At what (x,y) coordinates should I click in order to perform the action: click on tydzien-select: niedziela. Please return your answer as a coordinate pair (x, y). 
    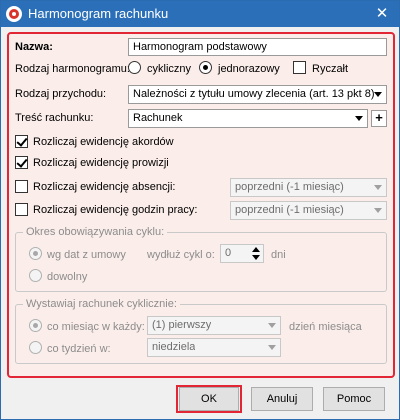
    Looking at the image, I should click on (214, 347).